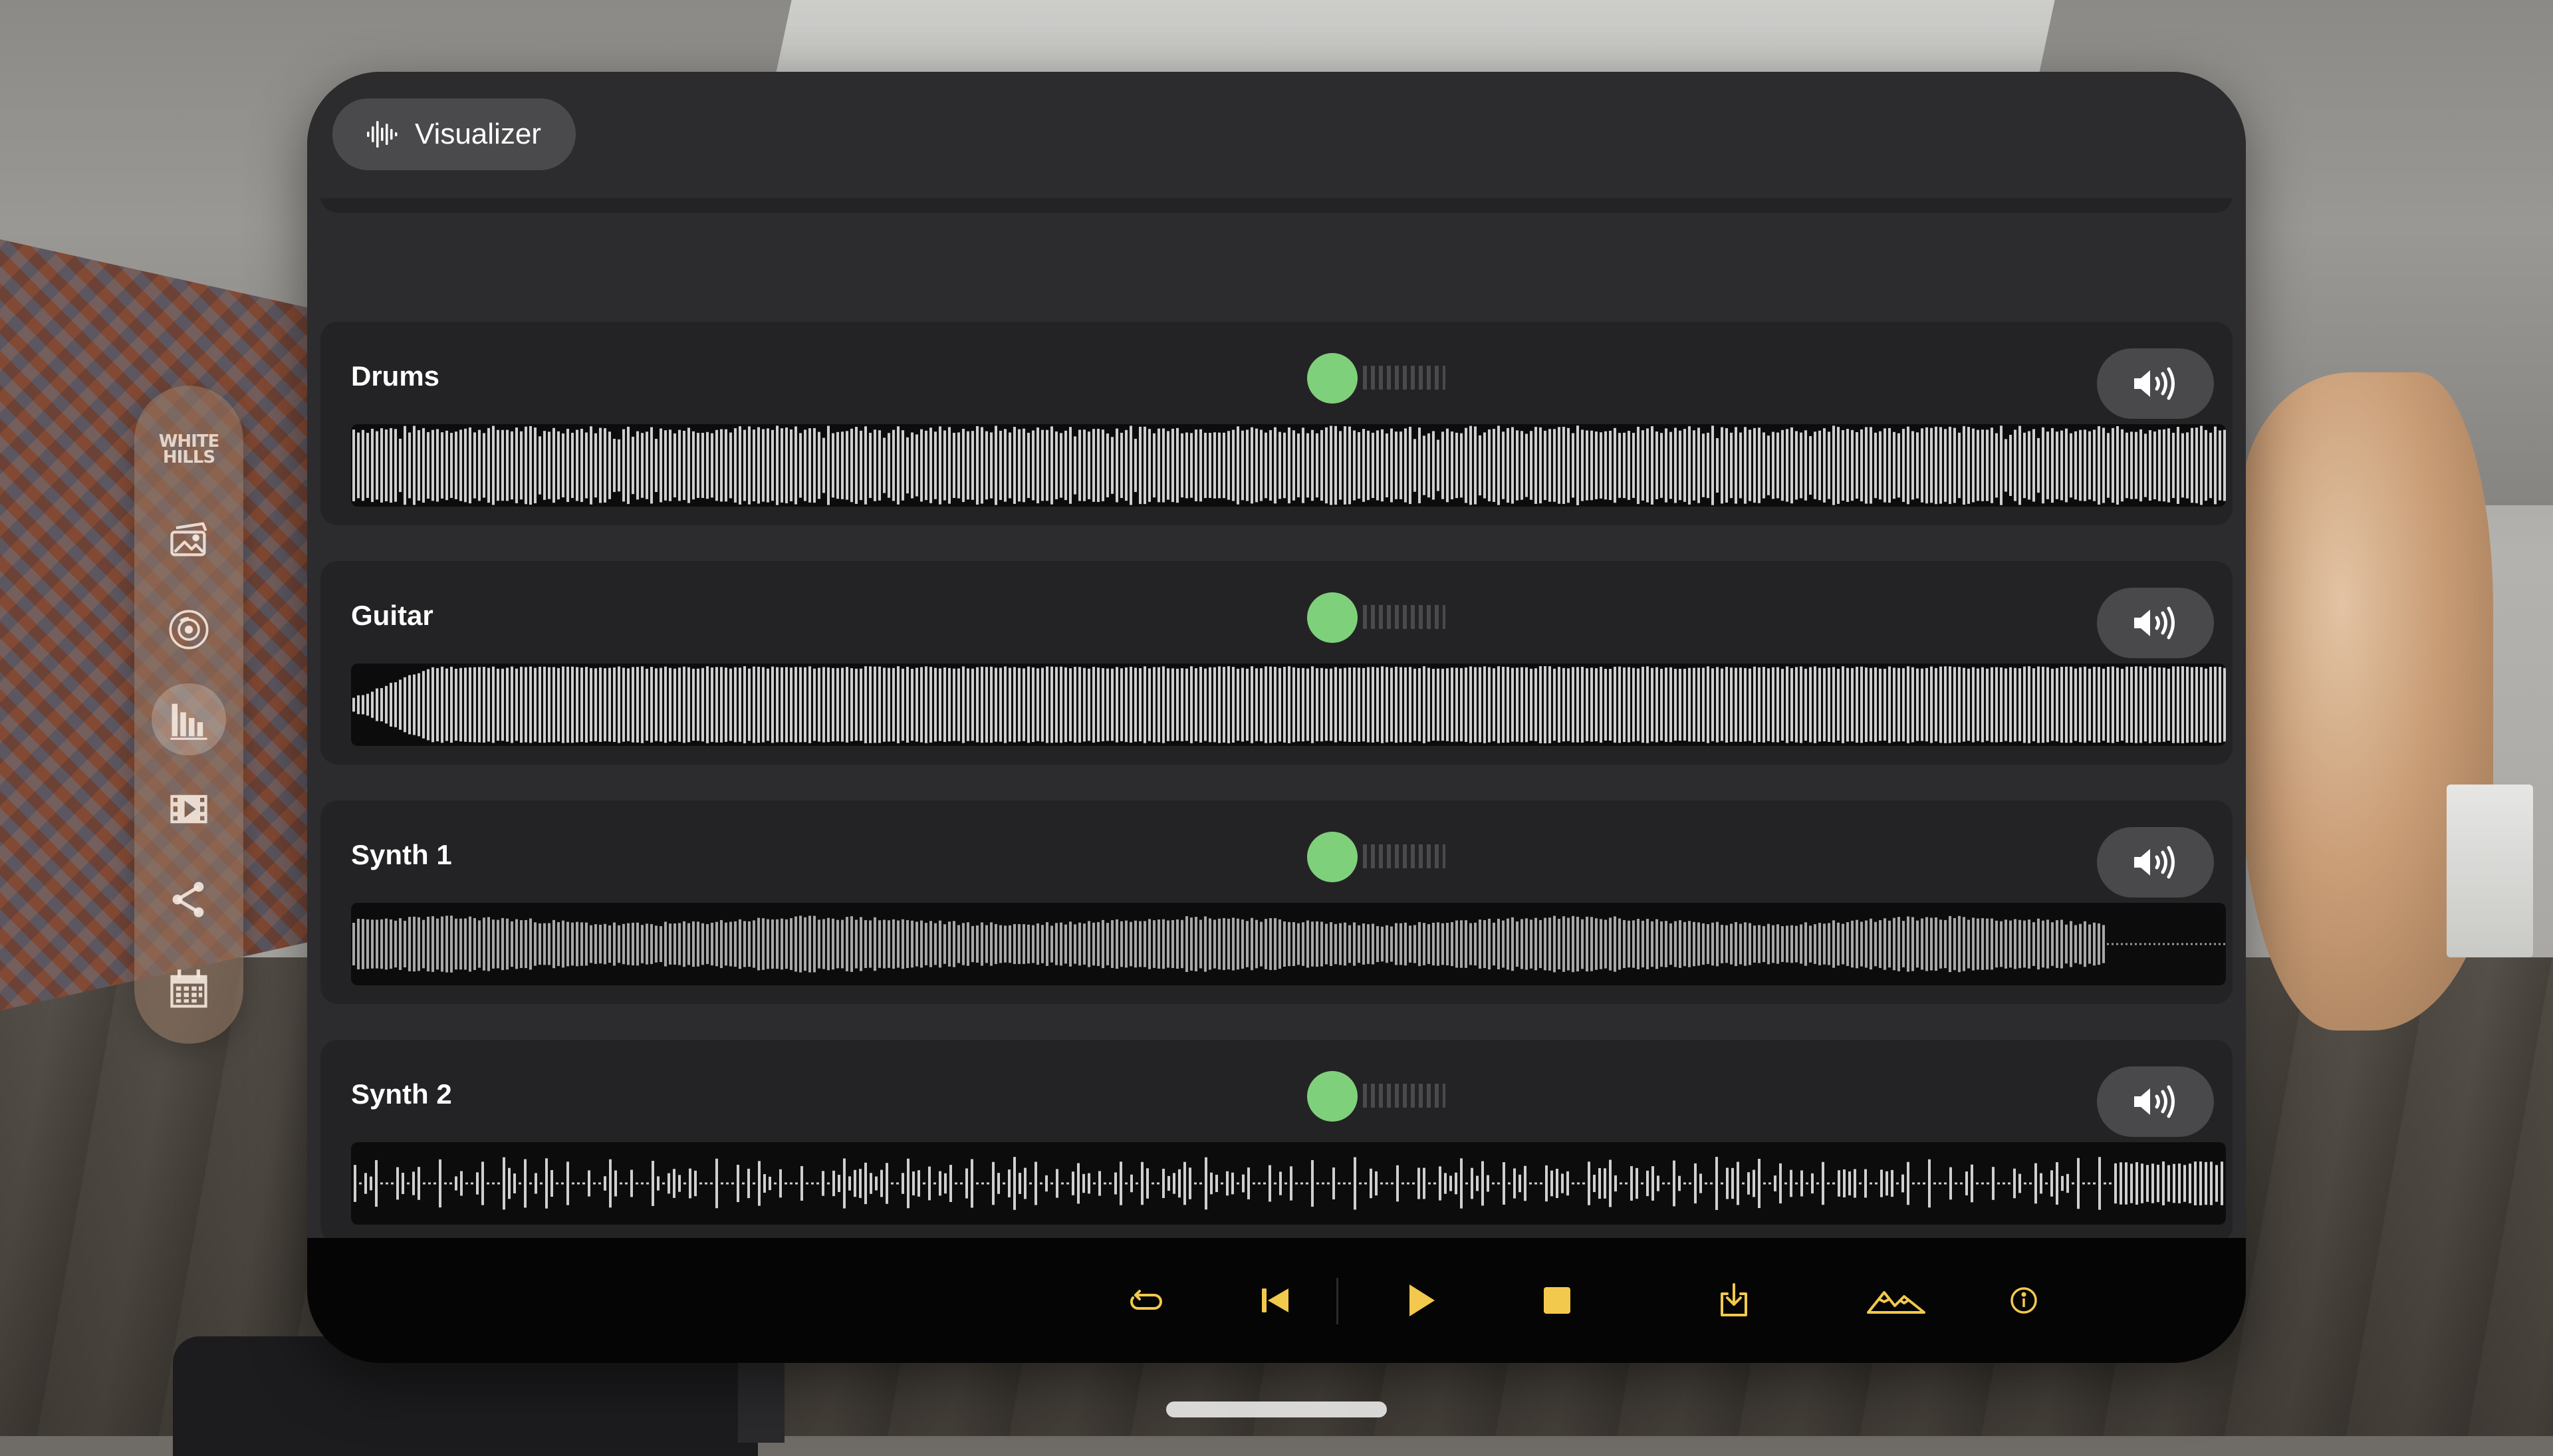 This screenshot has height=1456, width=2553. Describe the element at coordinates (189, 719) in the screenshot. I see `tab-visualizer` at that location.